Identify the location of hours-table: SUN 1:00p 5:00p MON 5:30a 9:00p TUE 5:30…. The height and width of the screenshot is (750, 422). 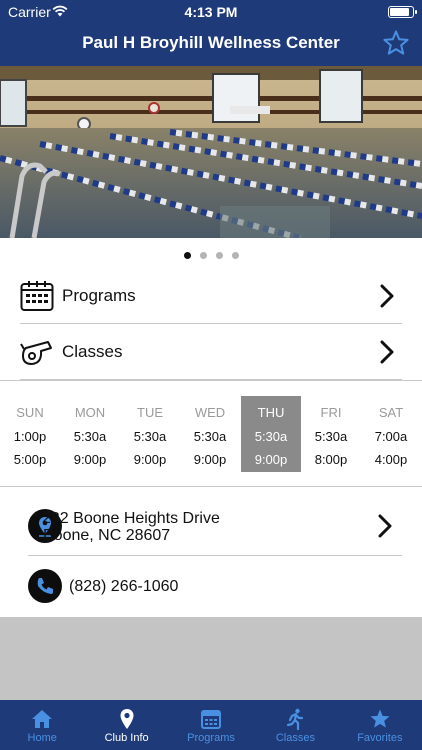
(211, 433).